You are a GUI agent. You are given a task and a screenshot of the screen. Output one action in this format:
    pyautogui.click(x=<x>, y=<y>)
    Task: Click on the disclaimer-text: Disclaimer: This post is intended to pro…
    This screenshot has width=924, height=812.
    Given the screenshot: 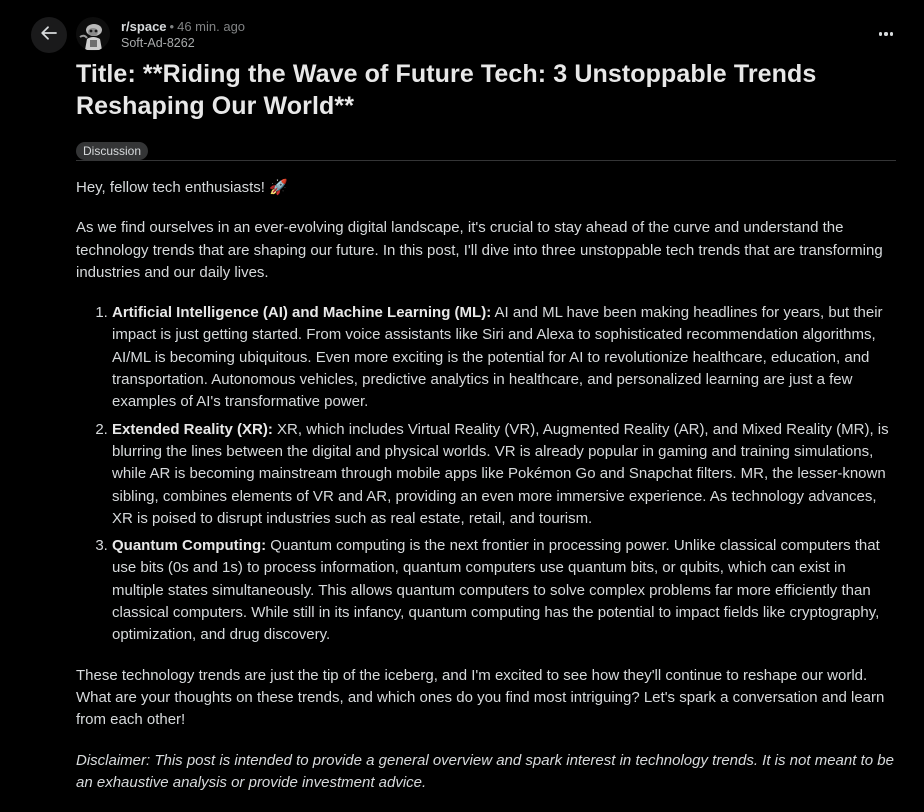 What is the action you would take?
    pyautogui.click(x=485, y=771)
    